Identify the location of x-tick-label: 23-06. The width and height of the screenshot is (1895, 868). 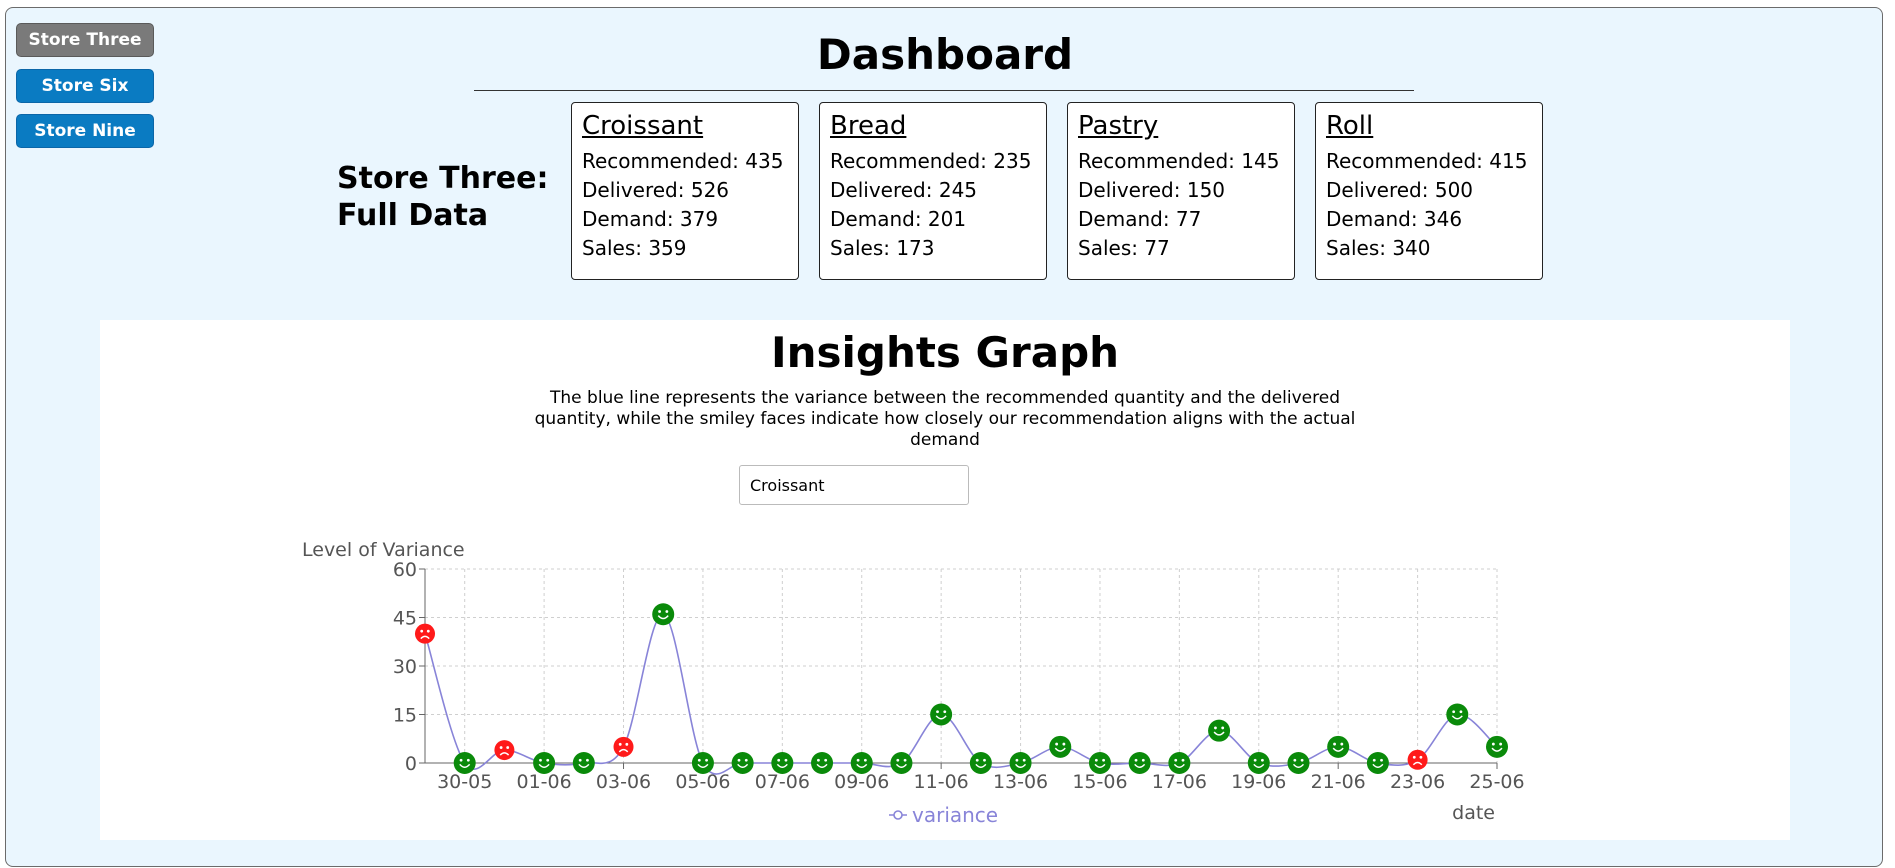
(1417, 782).